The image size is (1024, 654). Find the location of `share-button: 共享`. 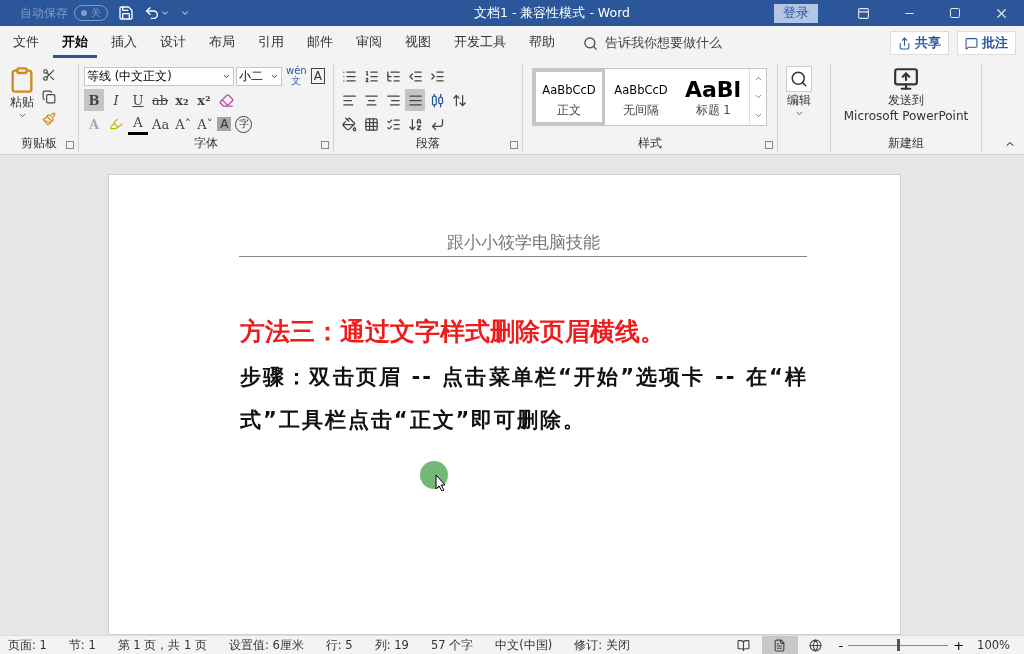

share-button: 共享 is located at coordinates (919, 43).